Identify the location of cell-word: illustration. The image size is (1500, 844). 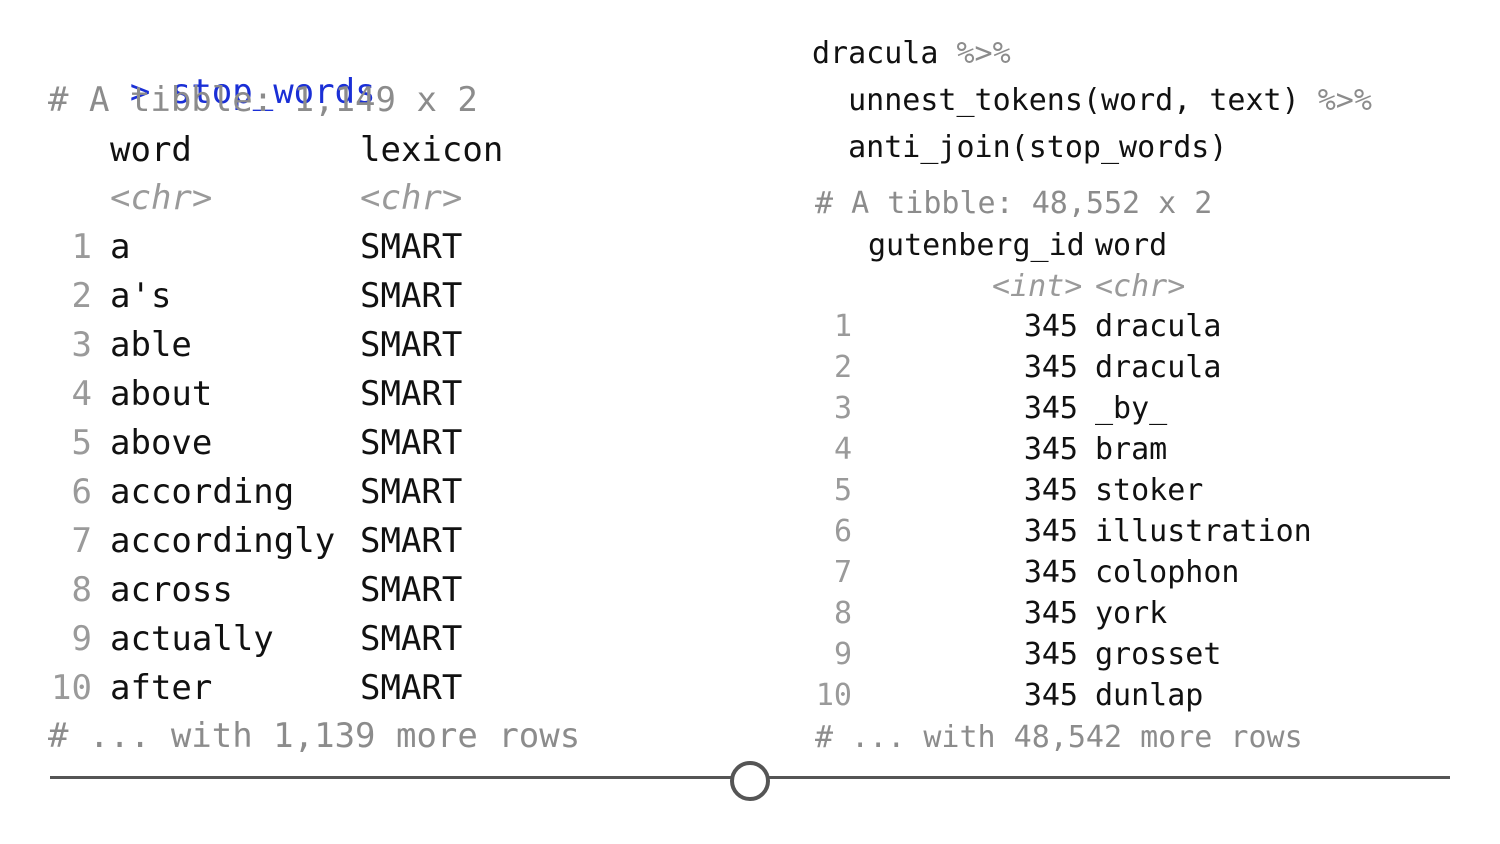
(1203, 531).